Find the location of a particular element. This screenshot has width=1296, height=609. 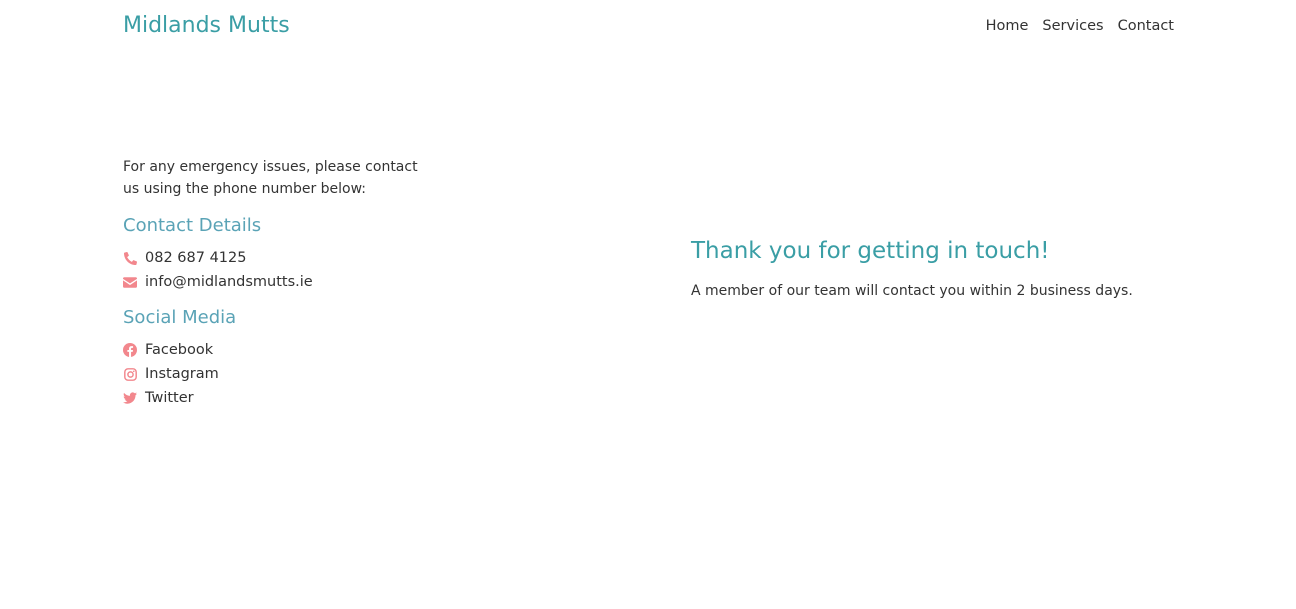

envelope-icon is located at coordinates (130, 282).